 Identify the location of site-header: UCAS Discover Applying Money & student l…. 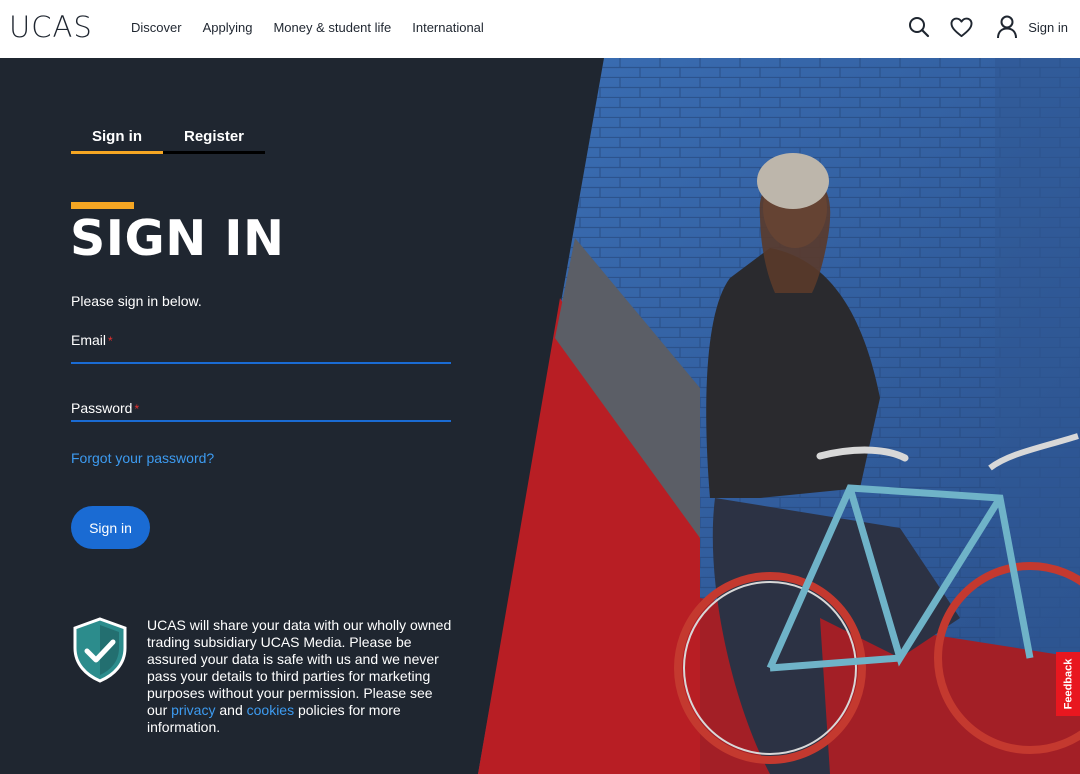
(540, 29).